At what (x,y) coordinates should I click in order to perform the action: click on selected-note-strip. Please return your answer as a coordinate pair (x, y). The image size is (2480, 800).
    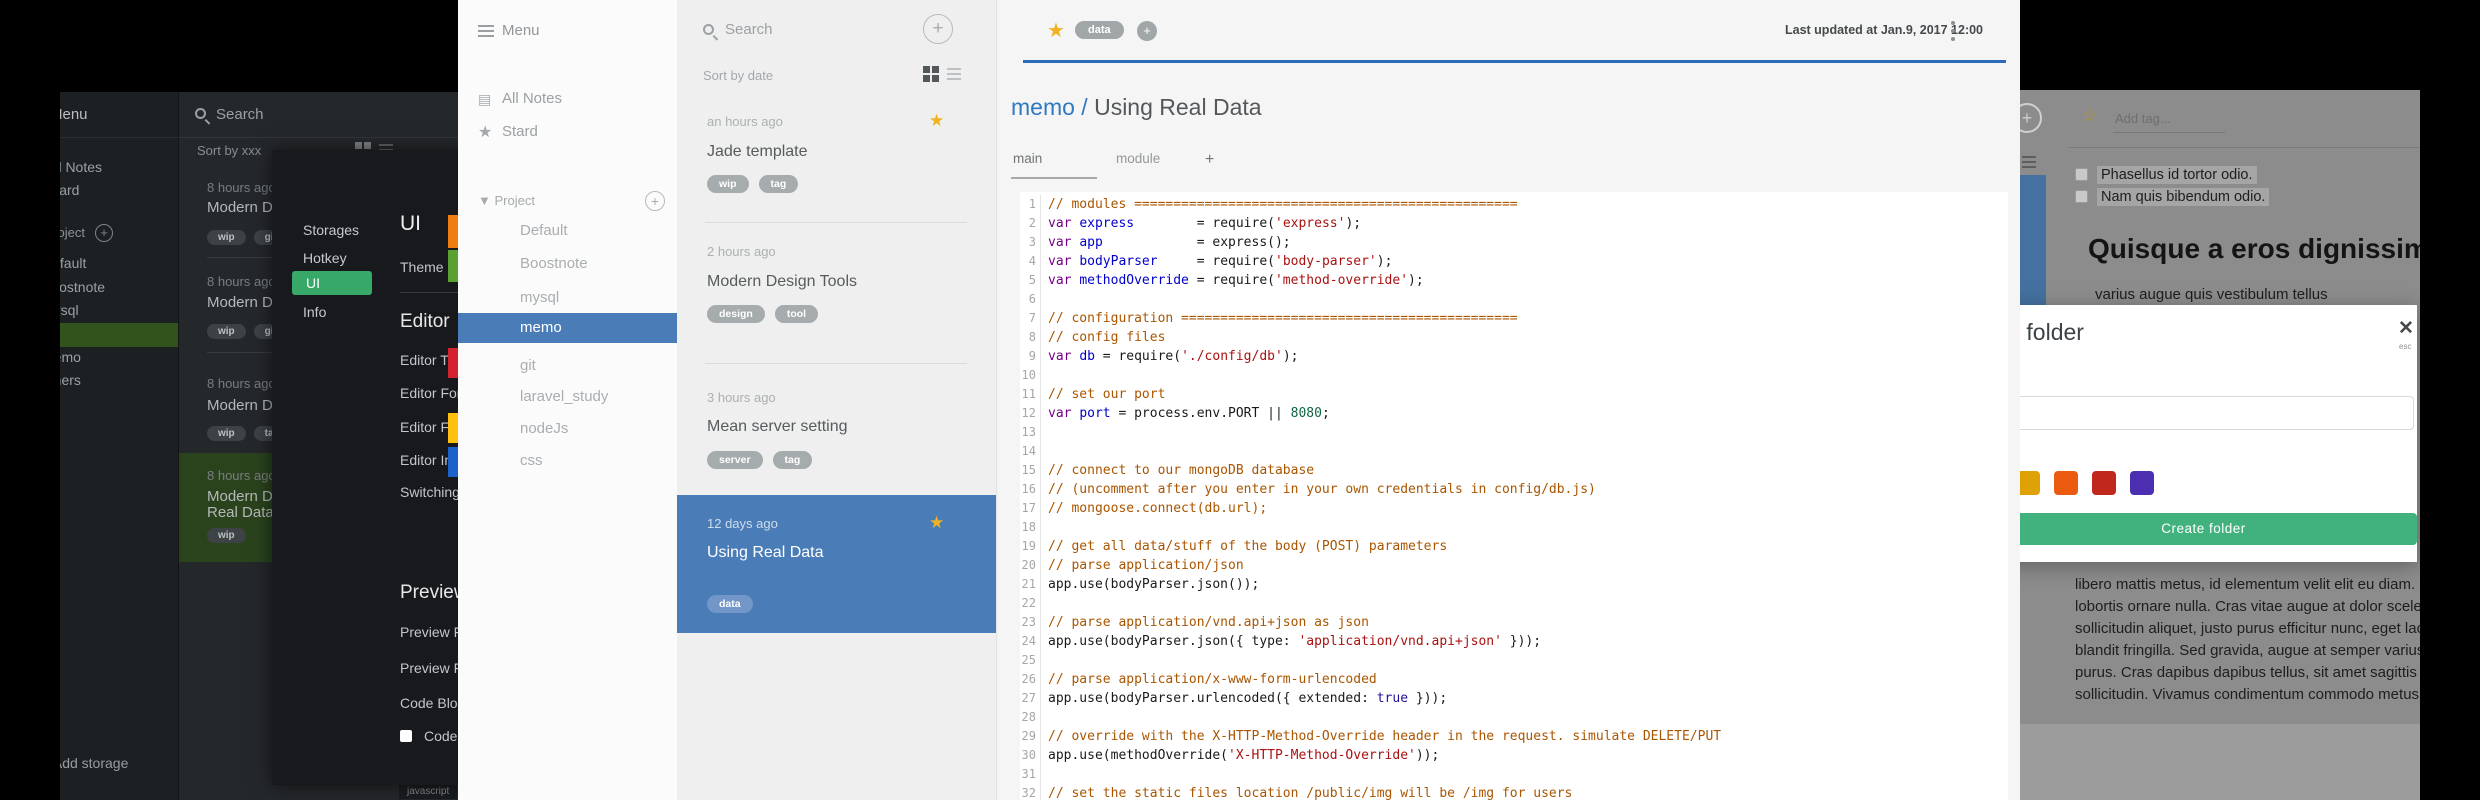
    Looking at the image, I should click on (2033, 240).